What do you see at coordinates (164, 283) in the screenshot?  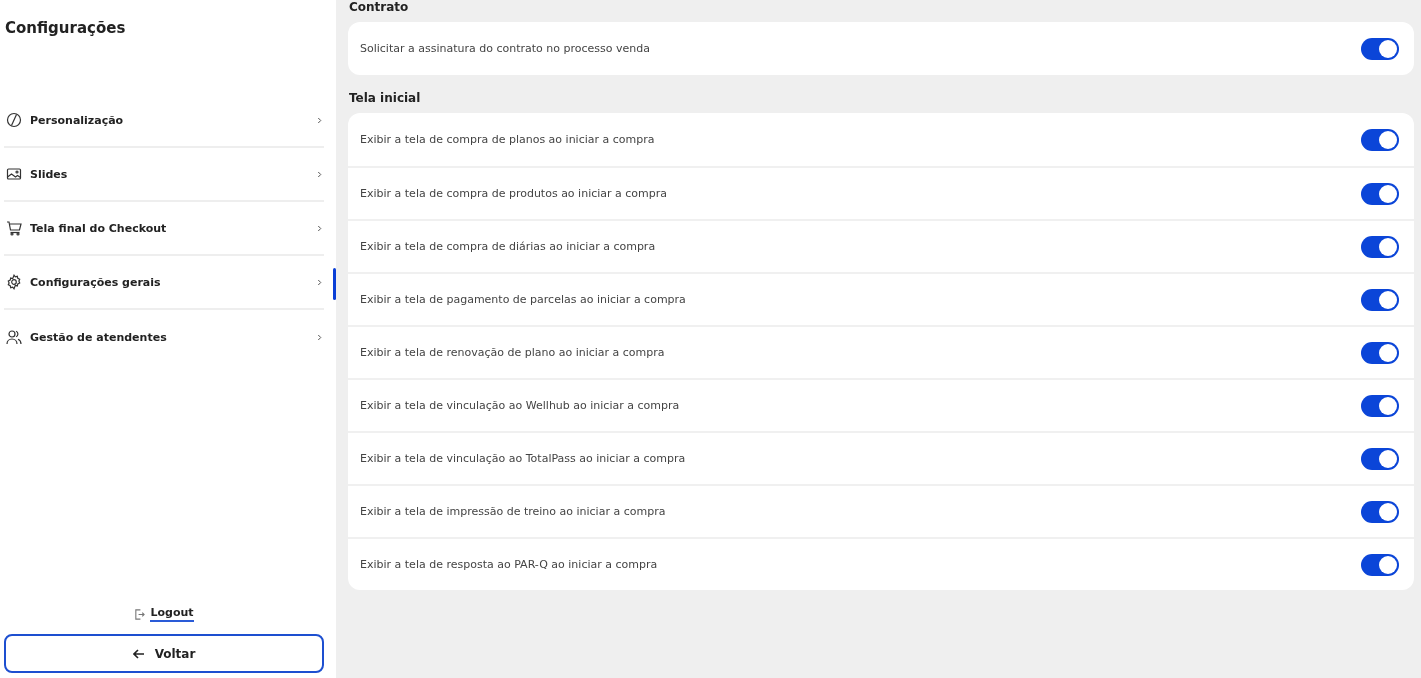 I see `sidebar-item: Configurações gerais` at bounding box center [164, 283].